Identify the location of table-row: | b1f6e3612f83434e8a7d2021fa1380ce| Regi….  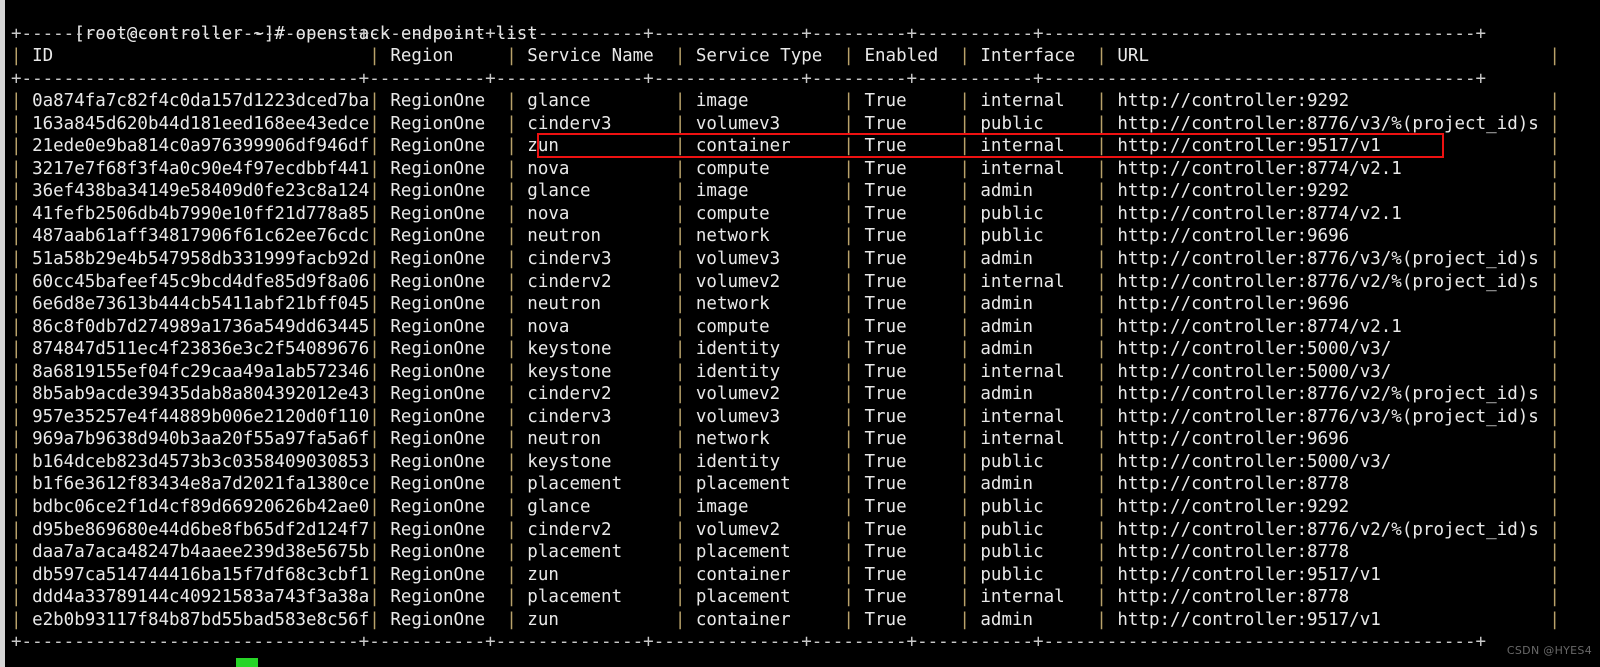
(802, 484).